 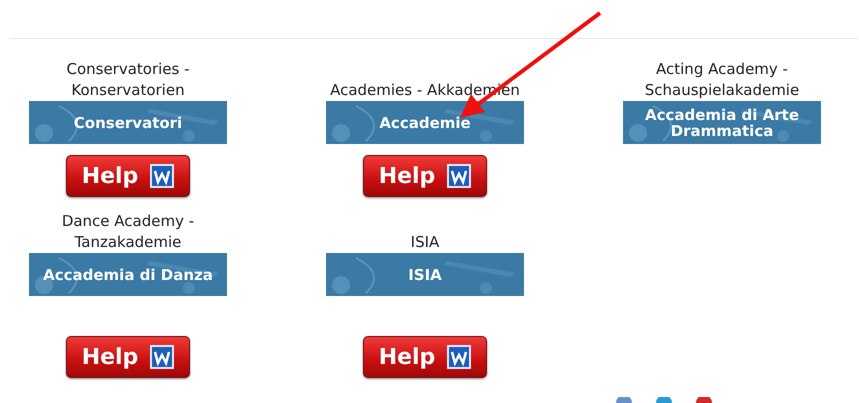 What do you see at coordinates (425, 122) in the screenshot?
I see `category-banner: Accademie` at bounding box center [425, 122].